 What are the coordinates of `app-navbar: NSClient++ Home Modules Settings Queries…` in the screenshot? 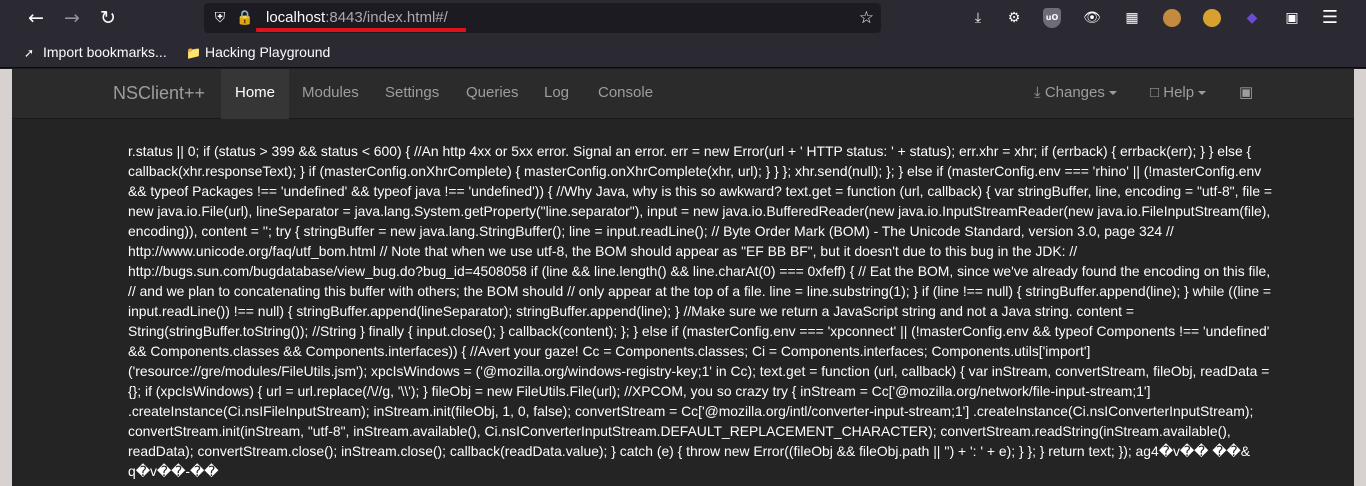 It's located at (683, 94).